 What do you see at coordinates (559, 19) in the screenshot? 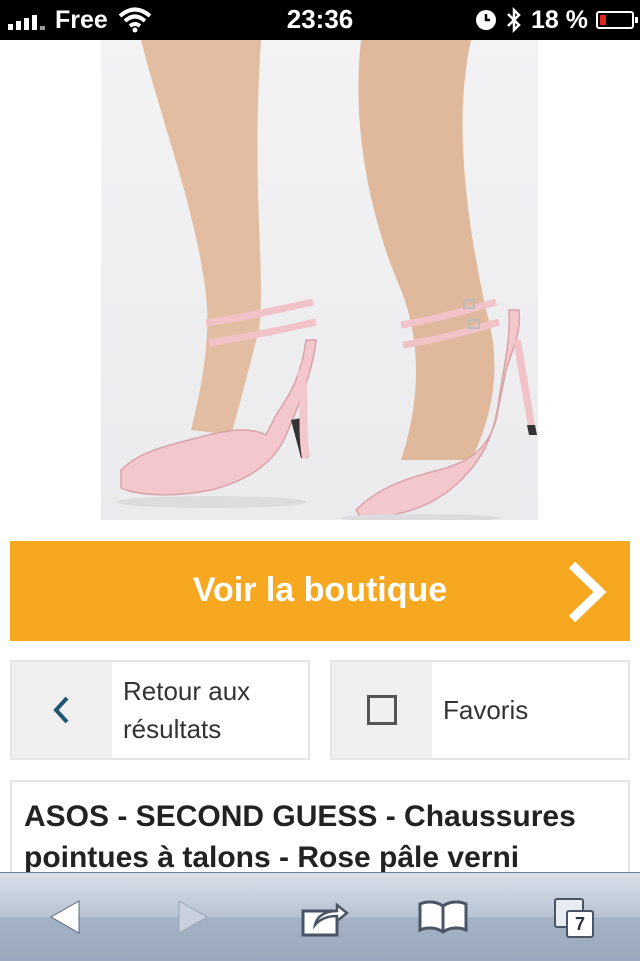
I see `battery-percent: 18 %` at bounding box center [559, 19].